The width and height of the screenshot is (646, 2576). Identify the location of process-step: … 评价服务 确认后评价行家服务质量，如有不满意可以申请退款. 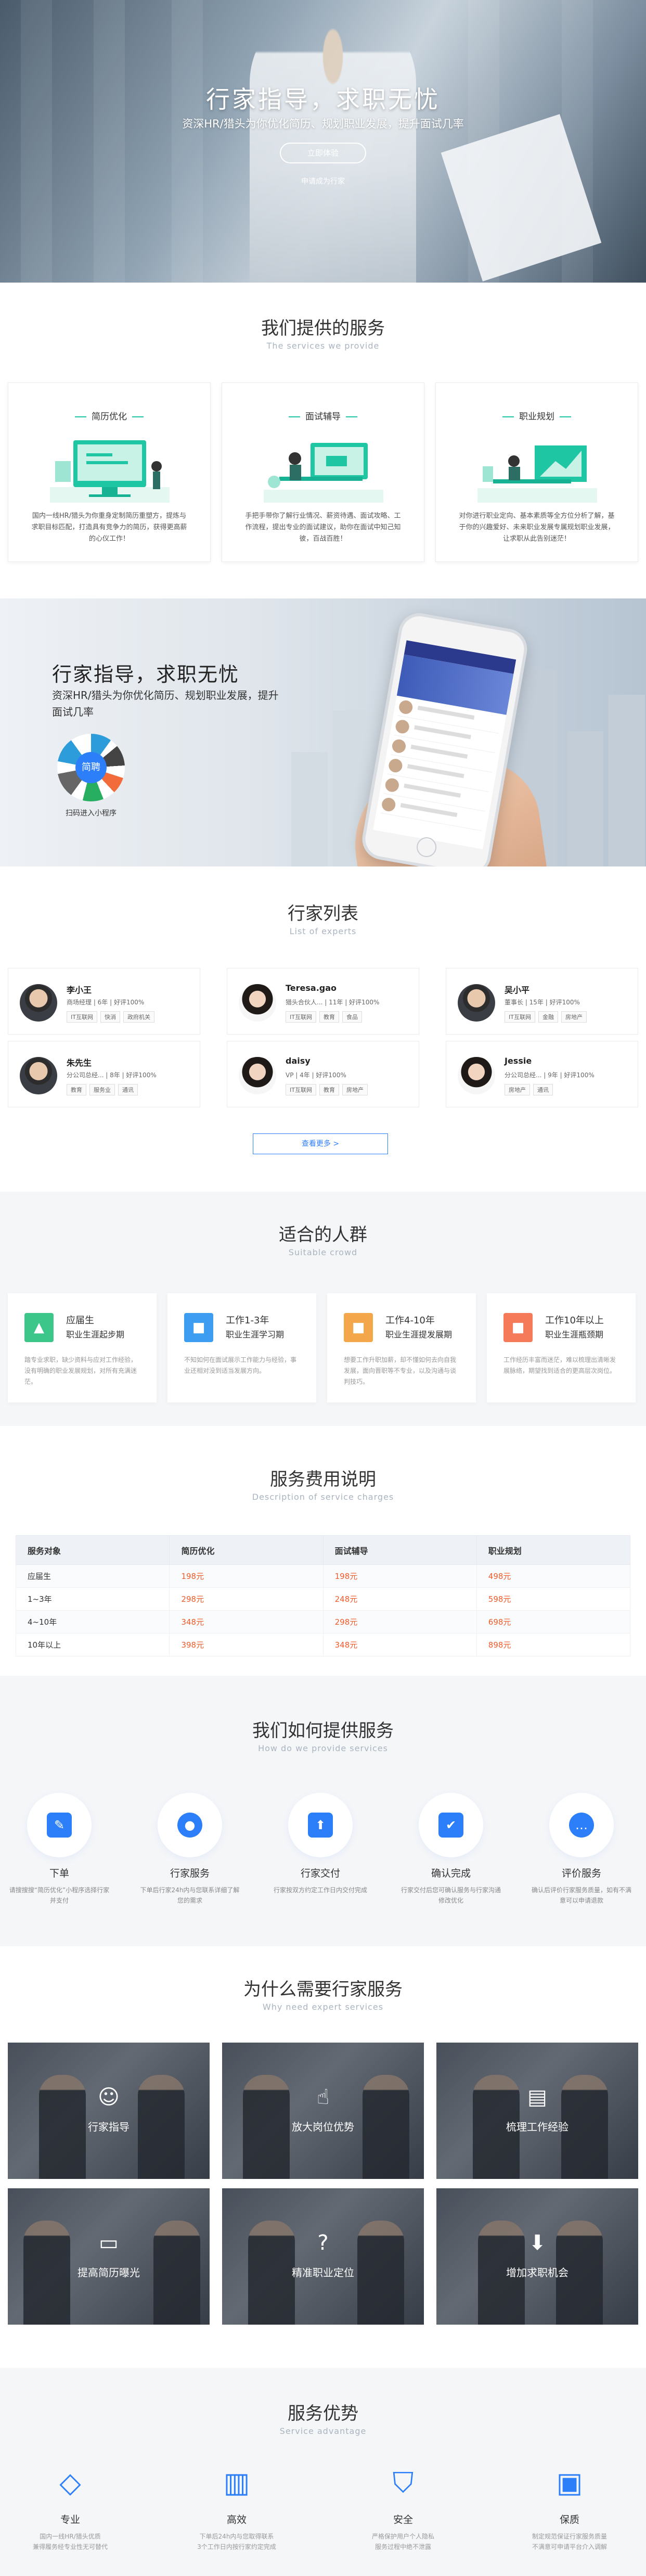
(581, 1849).